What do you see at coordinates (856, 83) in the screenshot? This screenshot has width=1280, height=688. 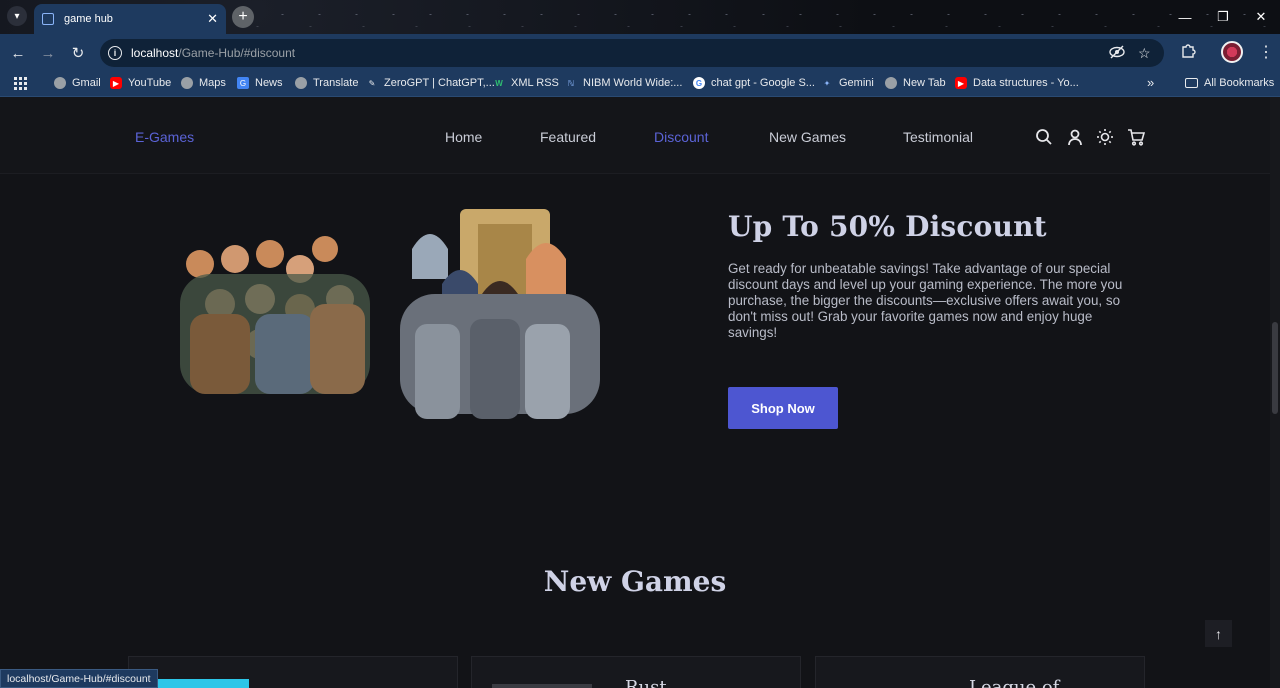 I see `bookmark-label: Gemini` at bounding box center [856, 83].